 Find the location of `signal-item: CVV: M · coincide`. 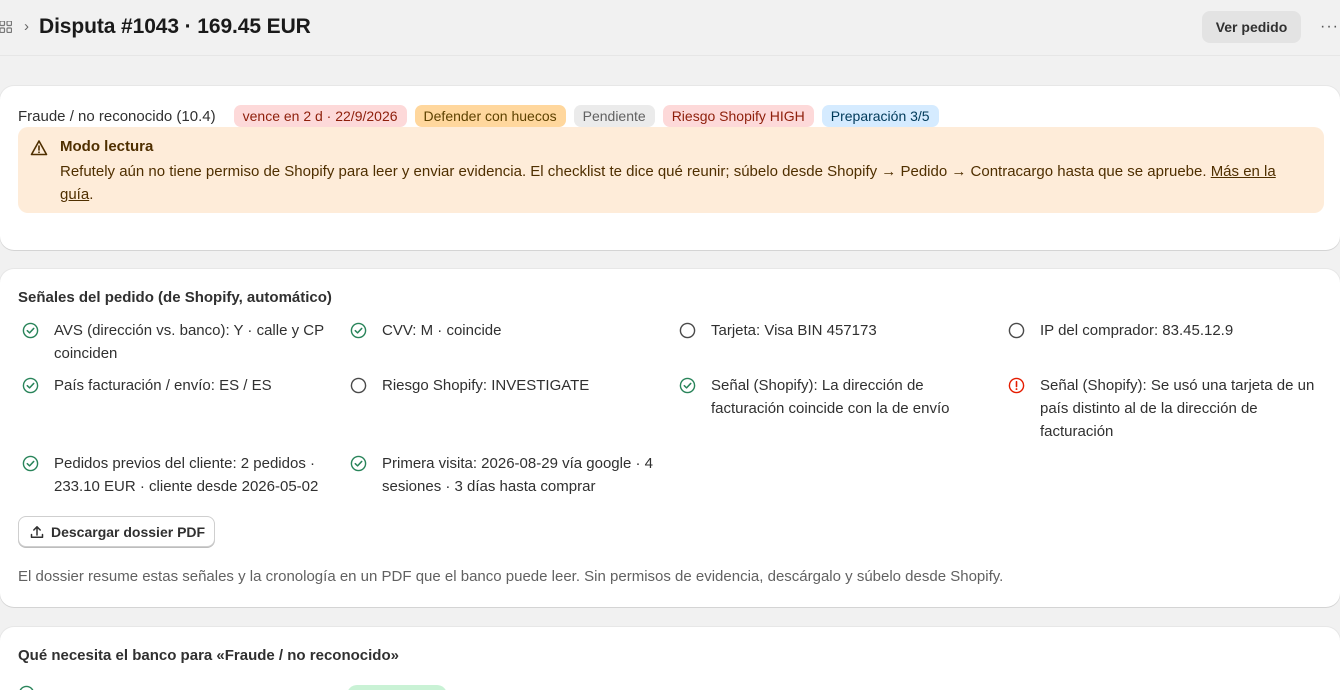

signal-item: CVV: M · coincide is located at coordinates (511, 330).